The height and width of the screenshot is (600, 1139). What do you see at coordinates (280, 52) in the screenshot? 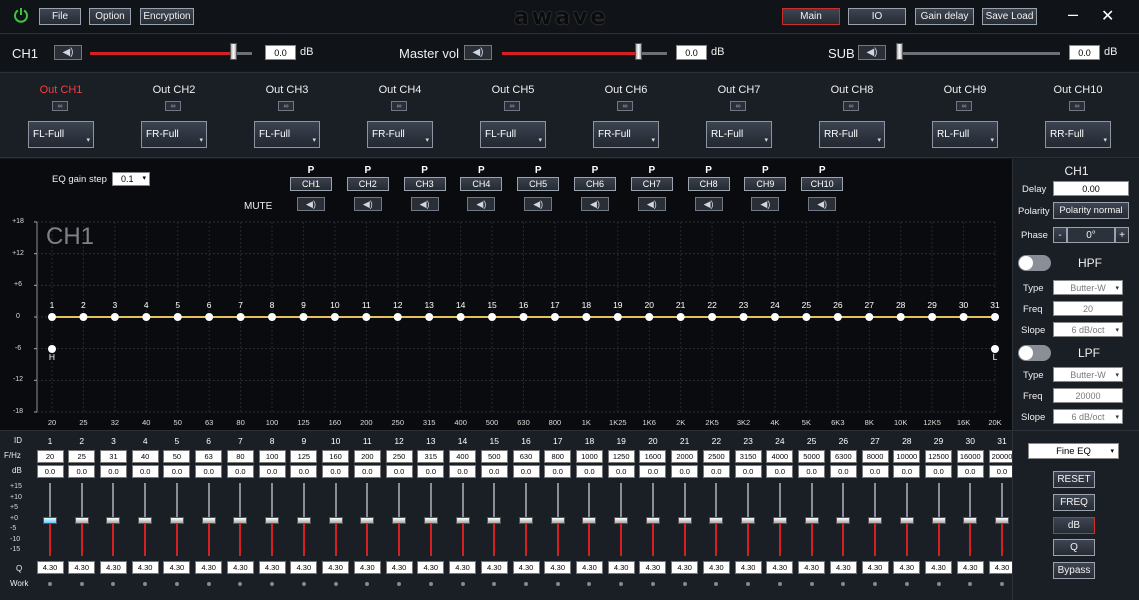
I see `ch1-volume-value: 0.0` at bounding box center [280, 52].